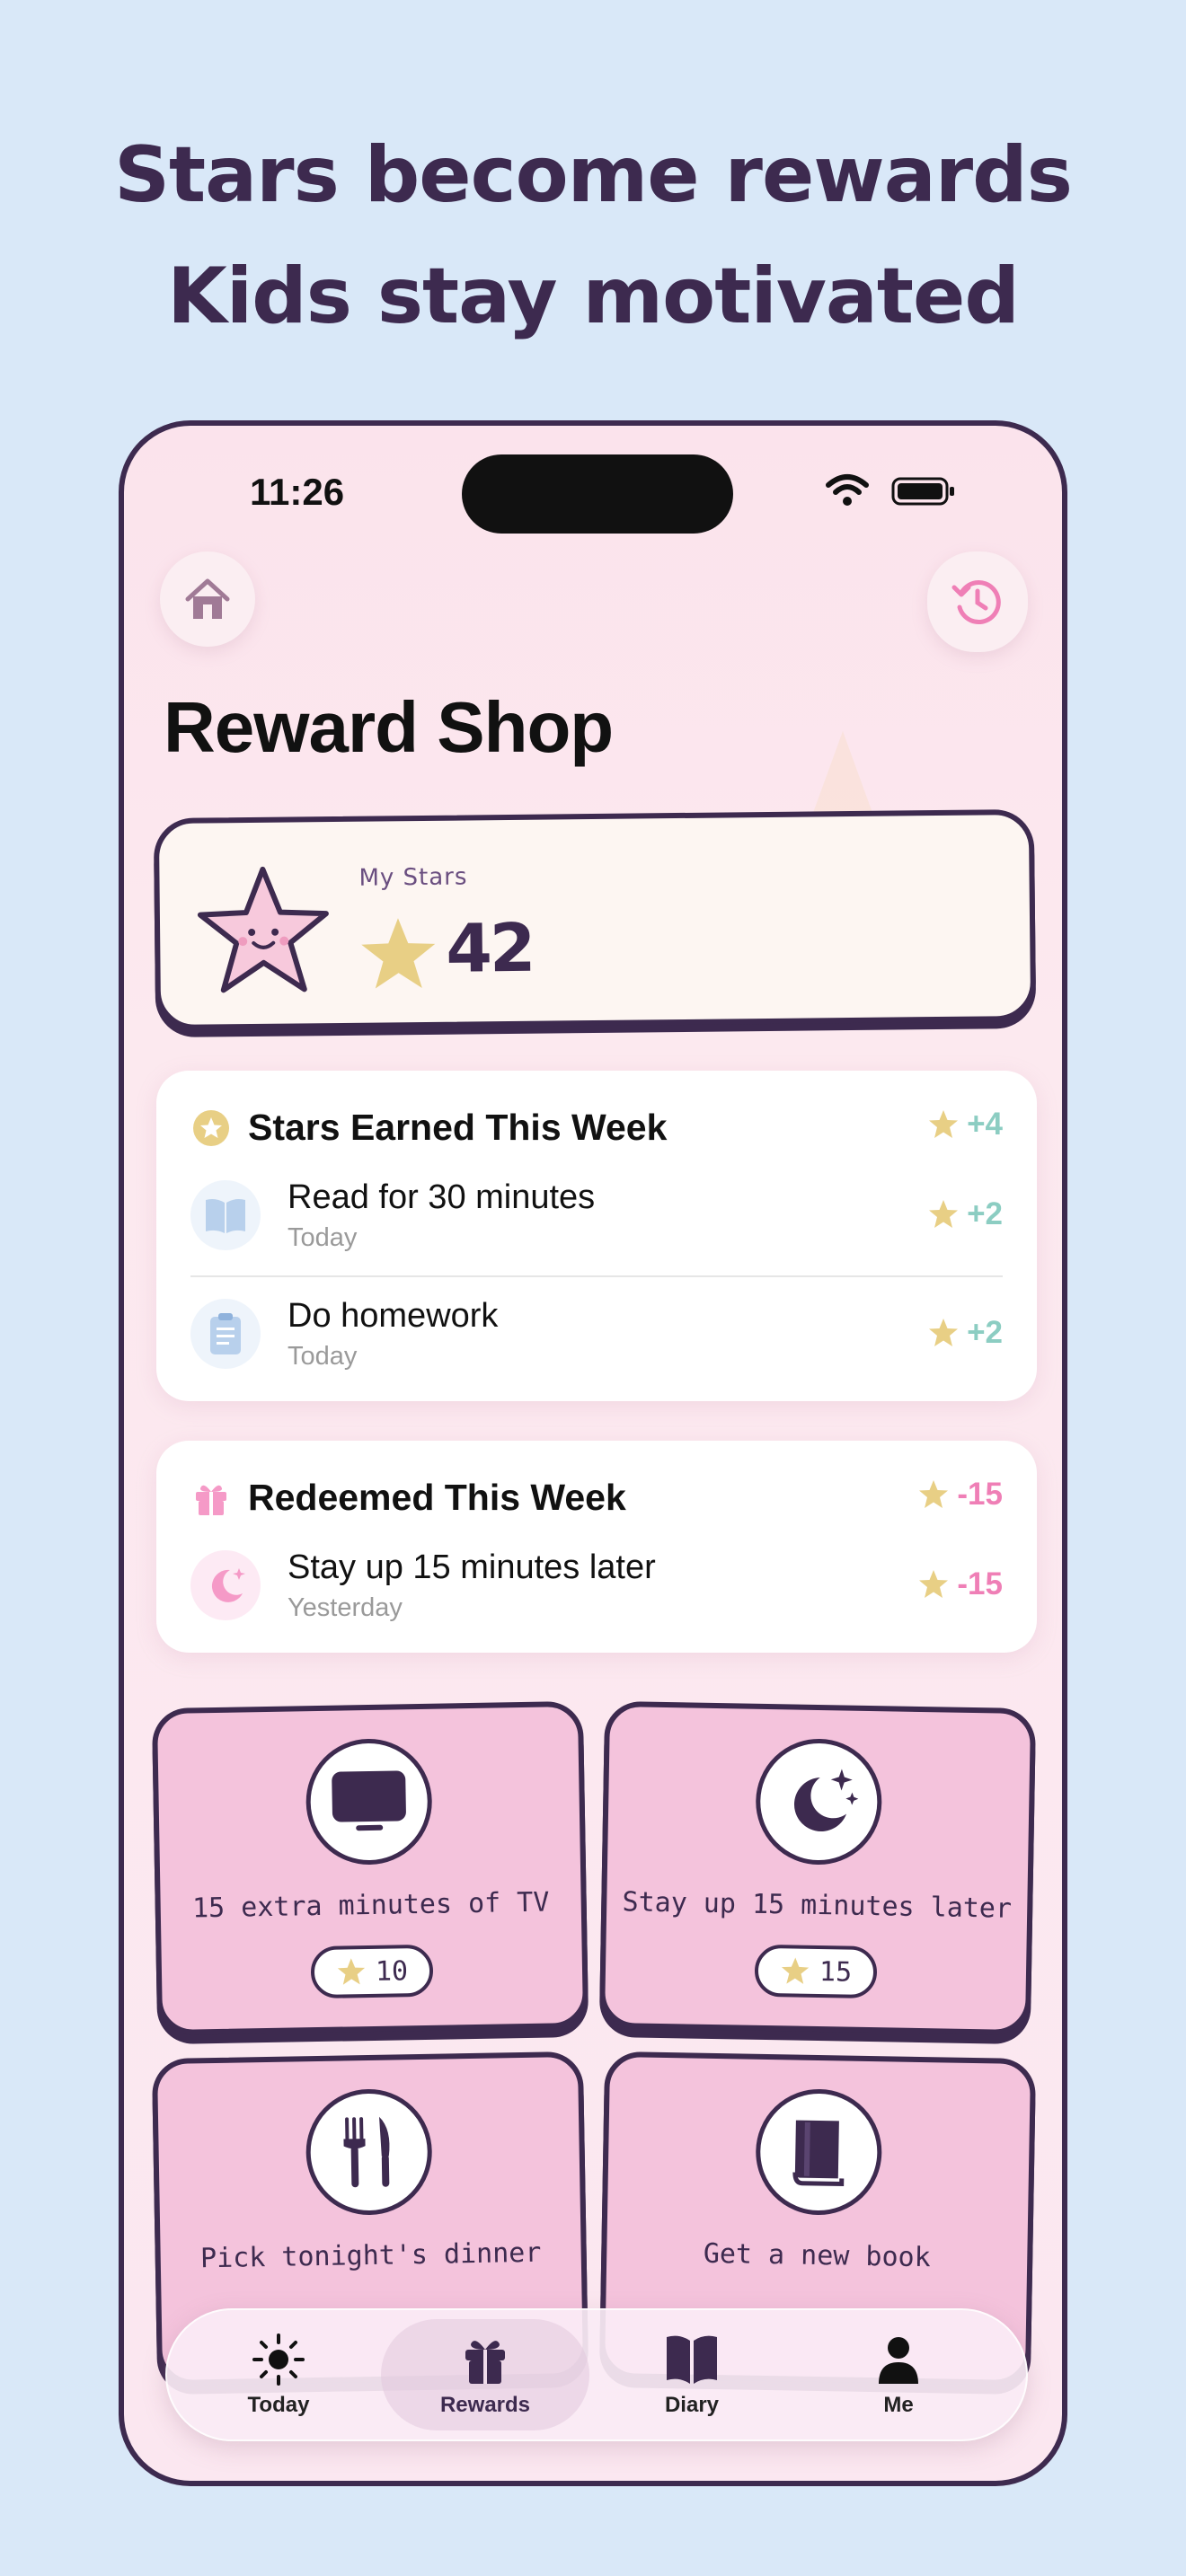 The height and width of the screenshot is (2576, 1186). I want to click on moon-icon, so click(228, 1585).